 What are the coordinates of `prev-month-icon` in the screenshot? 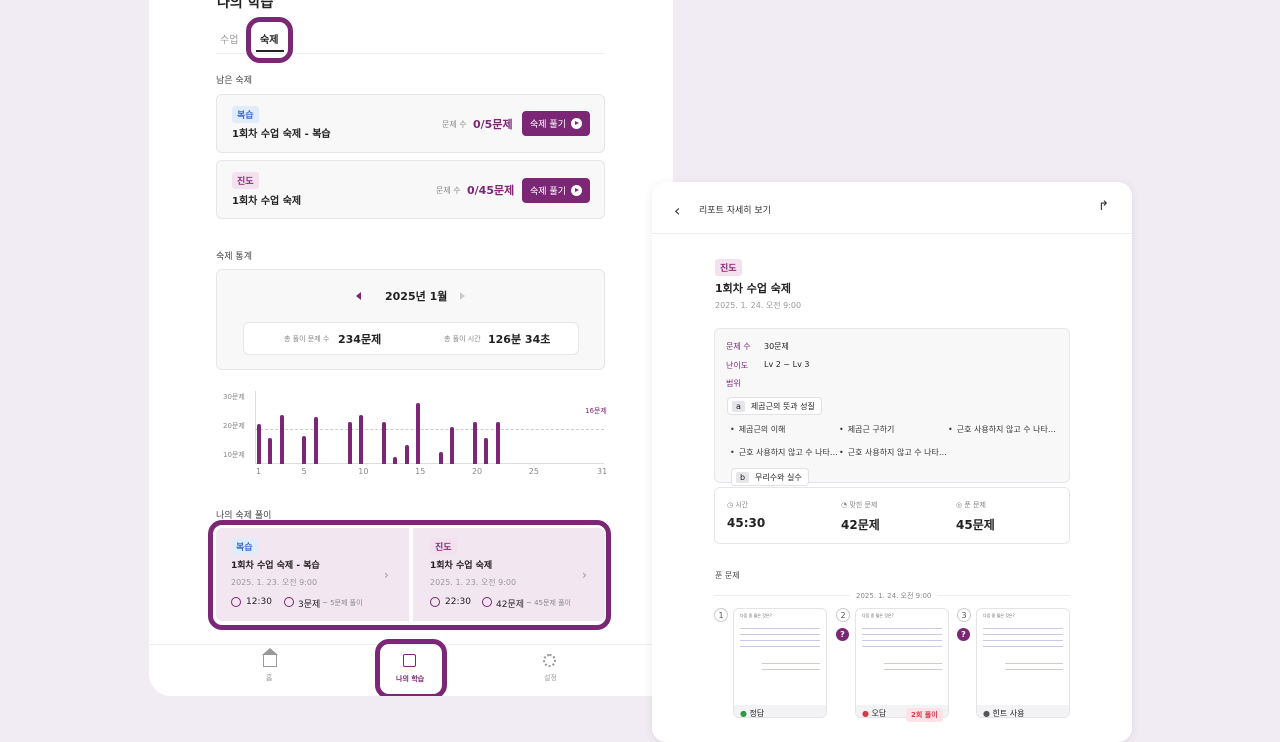 It's located at (358, 296).